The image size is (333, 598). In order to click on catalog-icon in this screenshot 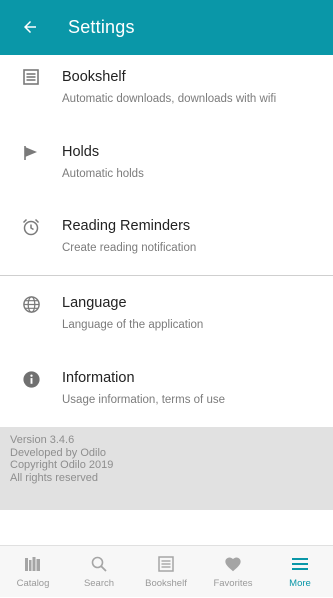, I will do `click(33, 564)`.